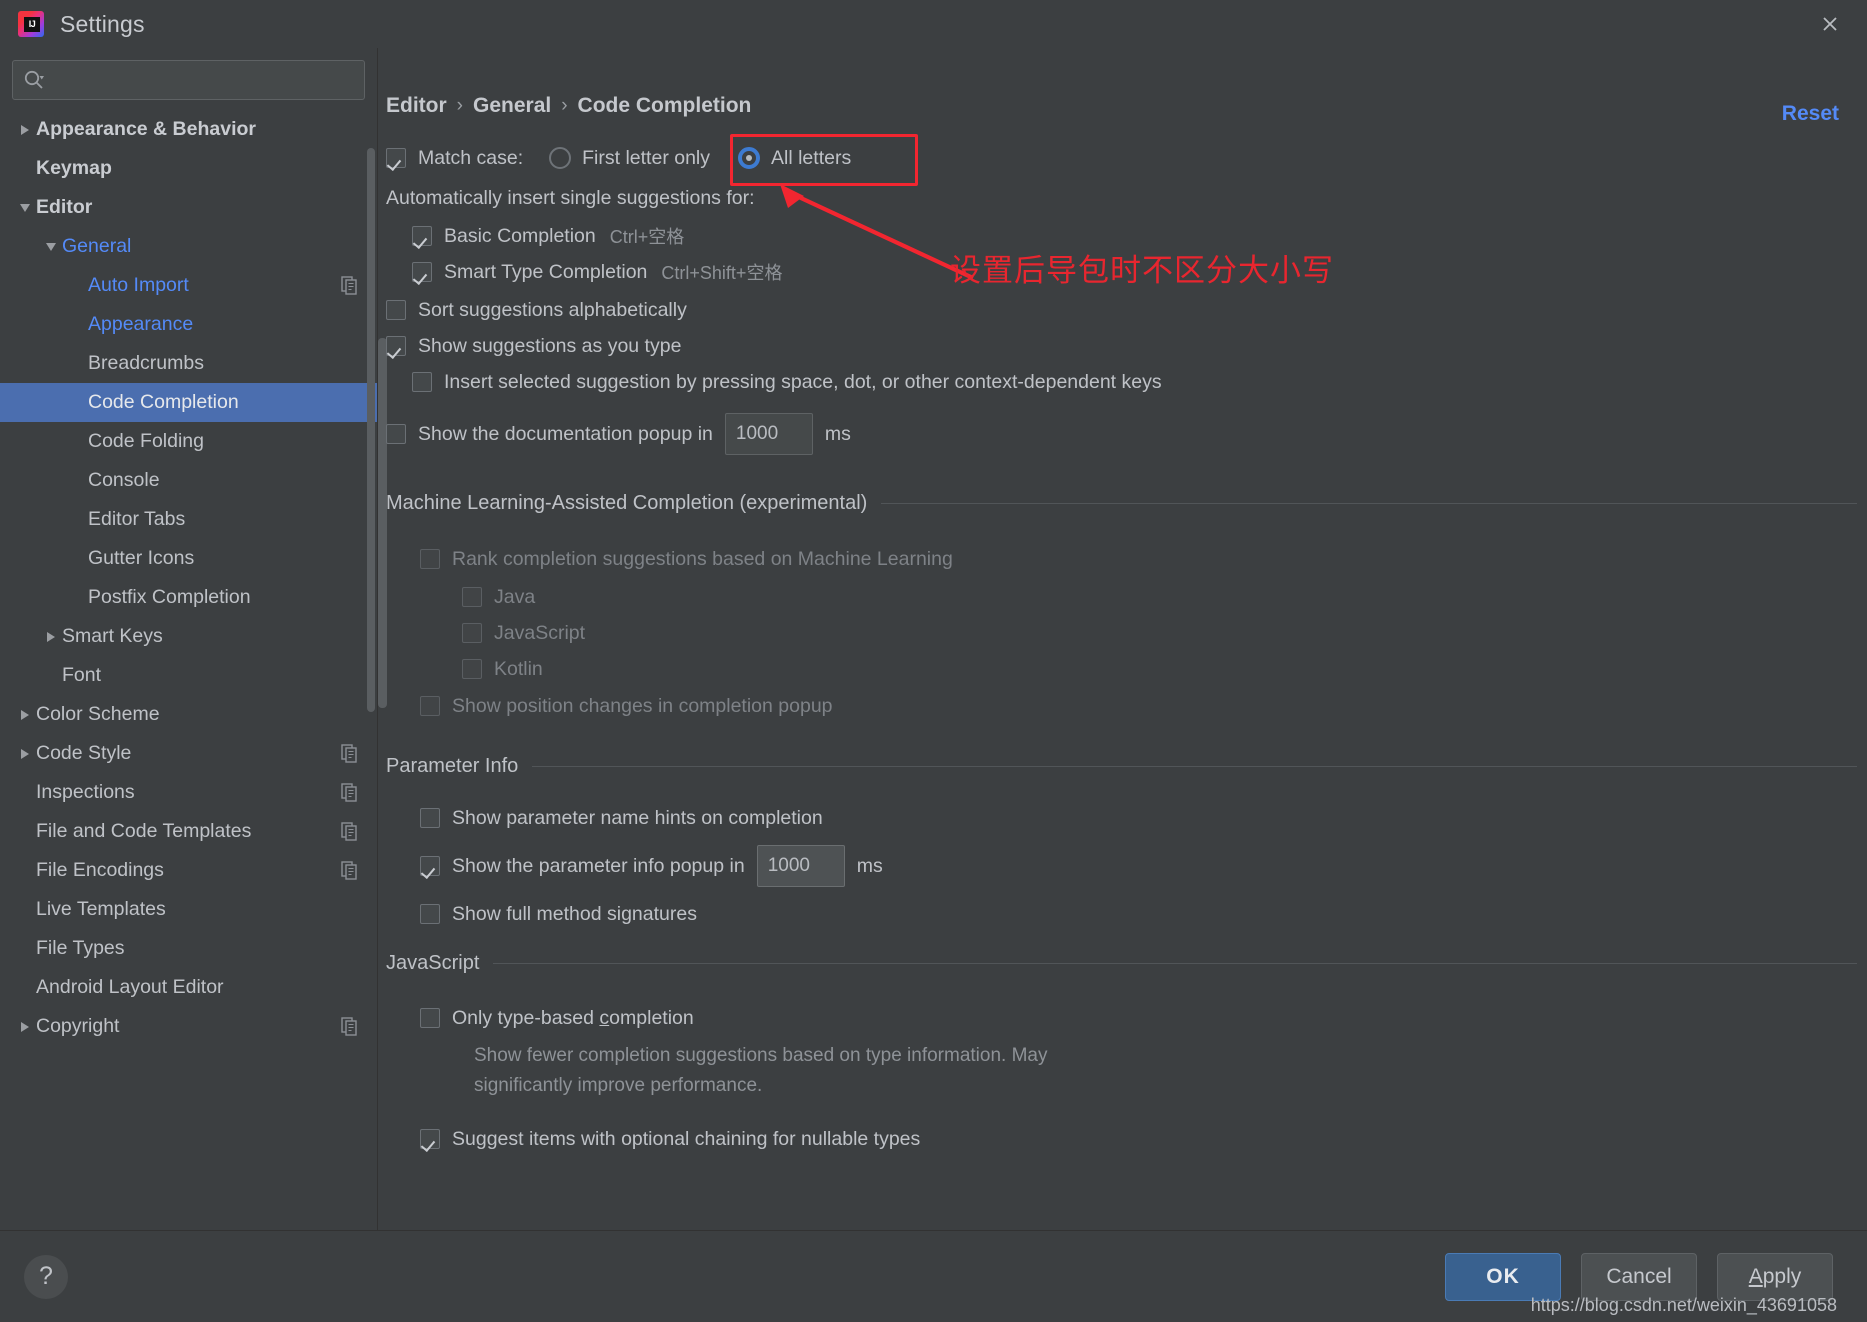 Image resolution: width=1867 pixels, height=1322 pixels. What do you see at coordinates (647, 237) in the screenshot?
I see `basic-completion-shortcut: Ctrl+空格` at bounding box center [647, 237].